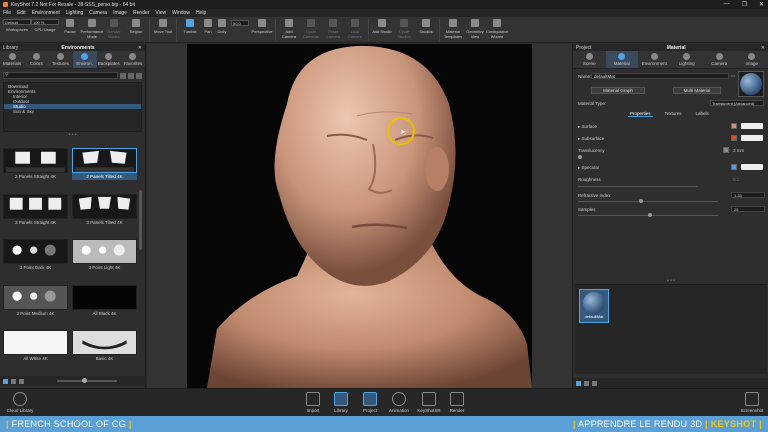 The height and width of the screenshot is (432, 768). I want to click on material-graph-button: Material Graph, so click(618, 90).